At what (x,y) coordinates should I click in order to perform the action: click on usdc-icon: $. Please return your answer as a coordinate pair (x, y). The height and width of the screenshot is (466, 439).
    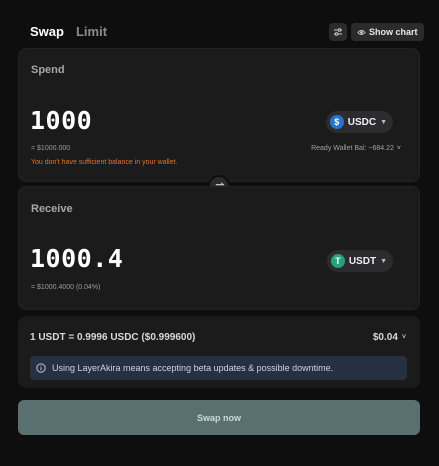
    Looking at the image, I should click on (336, 122).